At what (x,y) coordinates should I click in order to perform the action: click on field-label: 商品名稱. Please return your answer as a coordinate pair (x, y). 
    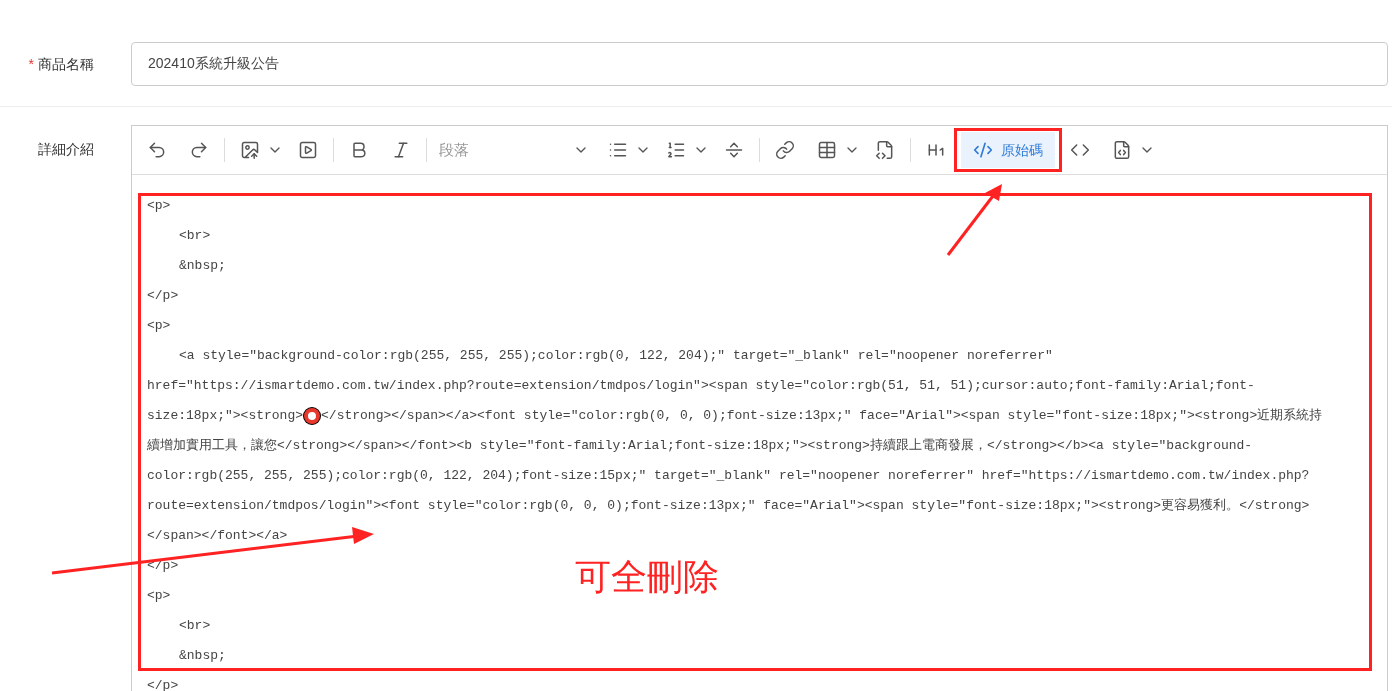
    Looking at the image, I should click on (66, 64).